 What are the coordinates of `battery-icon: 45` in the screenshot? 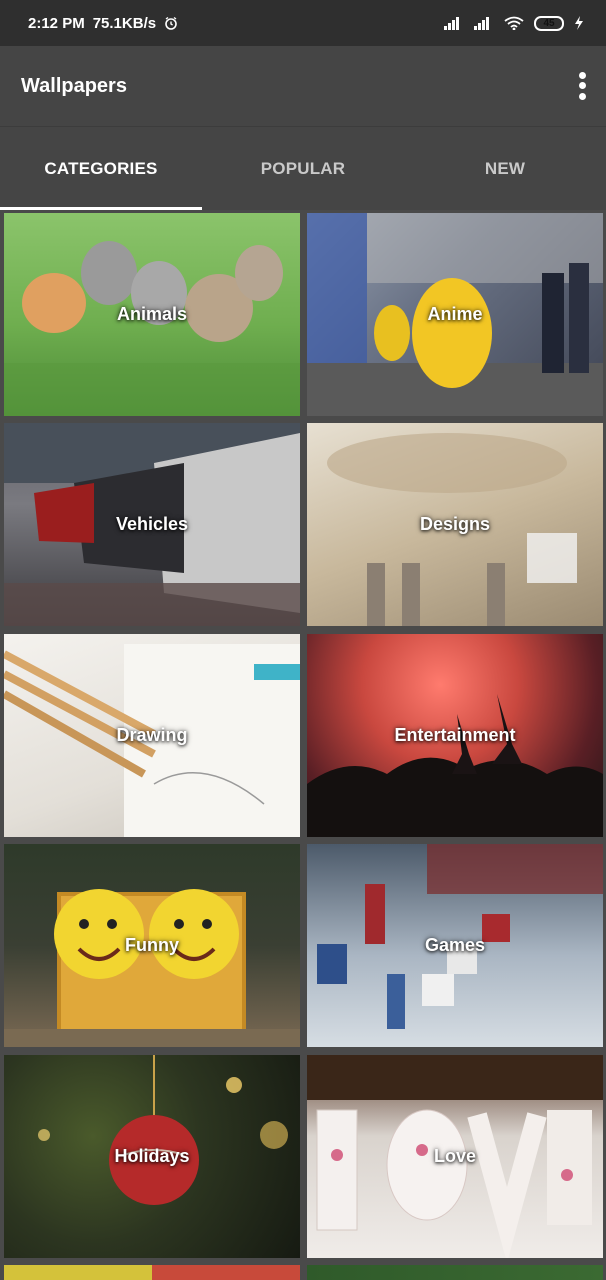 It's located at (549, 23).